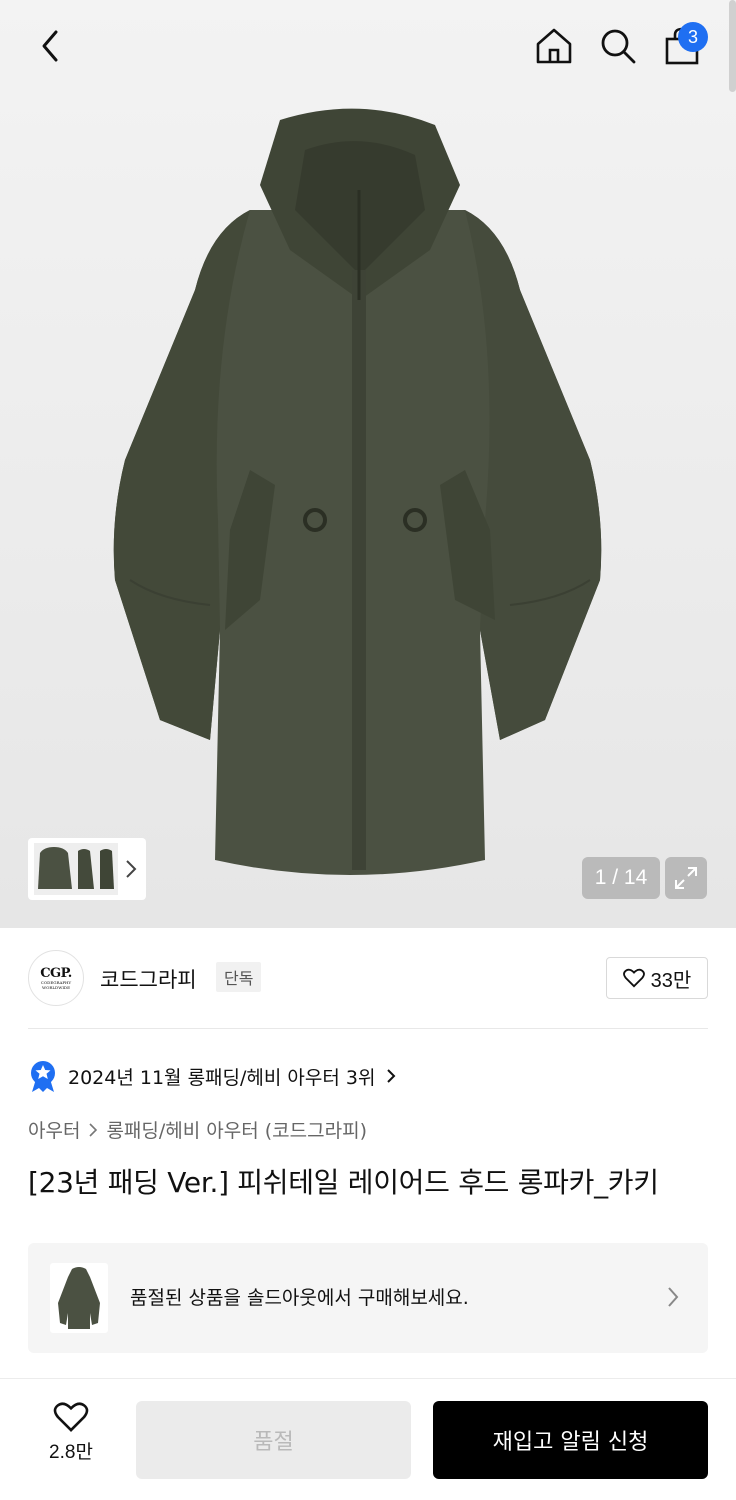  I want to click on product-like-count: 2.8만, so click(71, 1452).